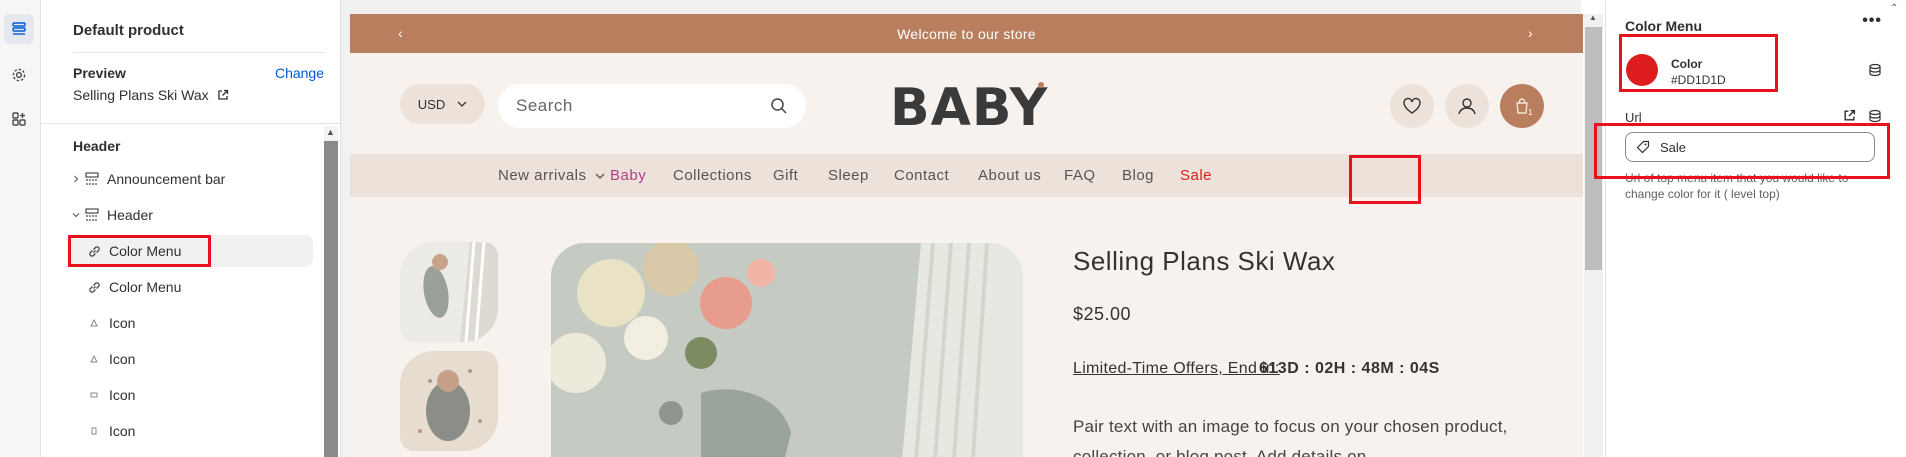  Describe the element at coordinates (431, 104) in the screenshot. I see `currency-value: USD` at that location.